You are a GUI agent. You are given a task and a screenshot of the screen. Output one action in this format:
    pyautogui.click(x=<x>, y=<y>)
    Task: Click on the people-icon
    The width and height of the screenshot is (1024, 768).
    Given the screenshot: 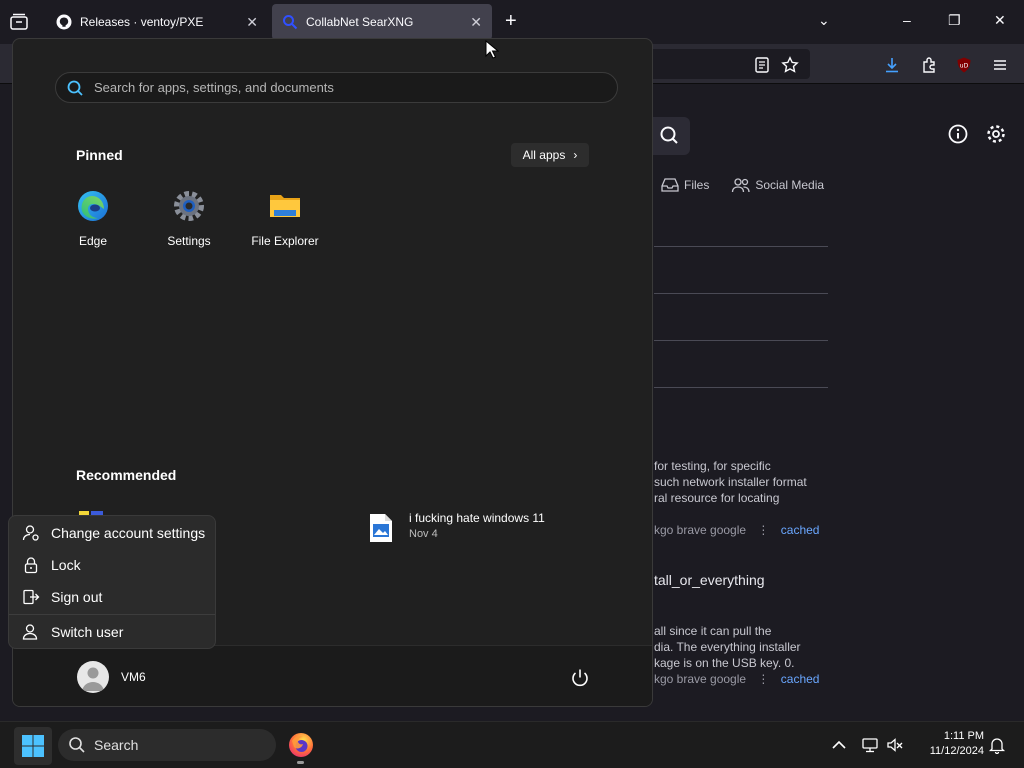 What is the action you would take?
    pyautogui.click(x=741, y=185)
    